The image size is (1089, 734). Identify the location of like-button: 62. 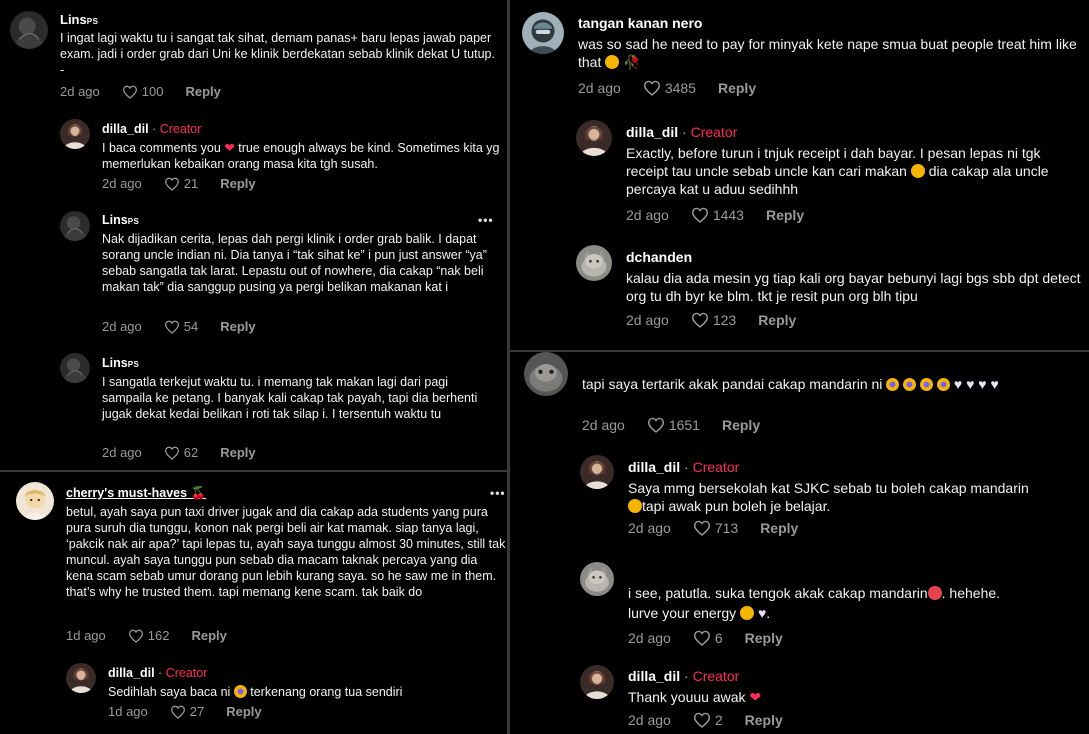
(181, 452).